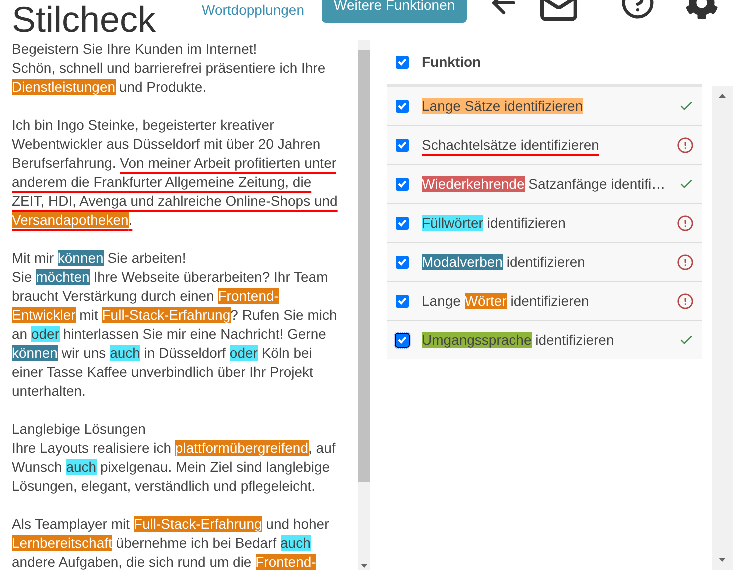 This screenshot has width=733, height=570. Describe the element at coordinates (175, 334) in the screenshot. I see `paragraph-text: Sie möchten Ihre Webseite überarbeiten? Ihr Team braucht Verstärkung durch einen Frontend-Entwickler mit Full-Stack-Erfahrung? Rufen Sie mich an oder hinterlassen Sie mir eine Nachricht! Gerne können wir uns auch in Düsseldorf oder Köln bei einer Tasse Kaffee unverbindlich über Ihr Projekt unterhalten.` at that location.